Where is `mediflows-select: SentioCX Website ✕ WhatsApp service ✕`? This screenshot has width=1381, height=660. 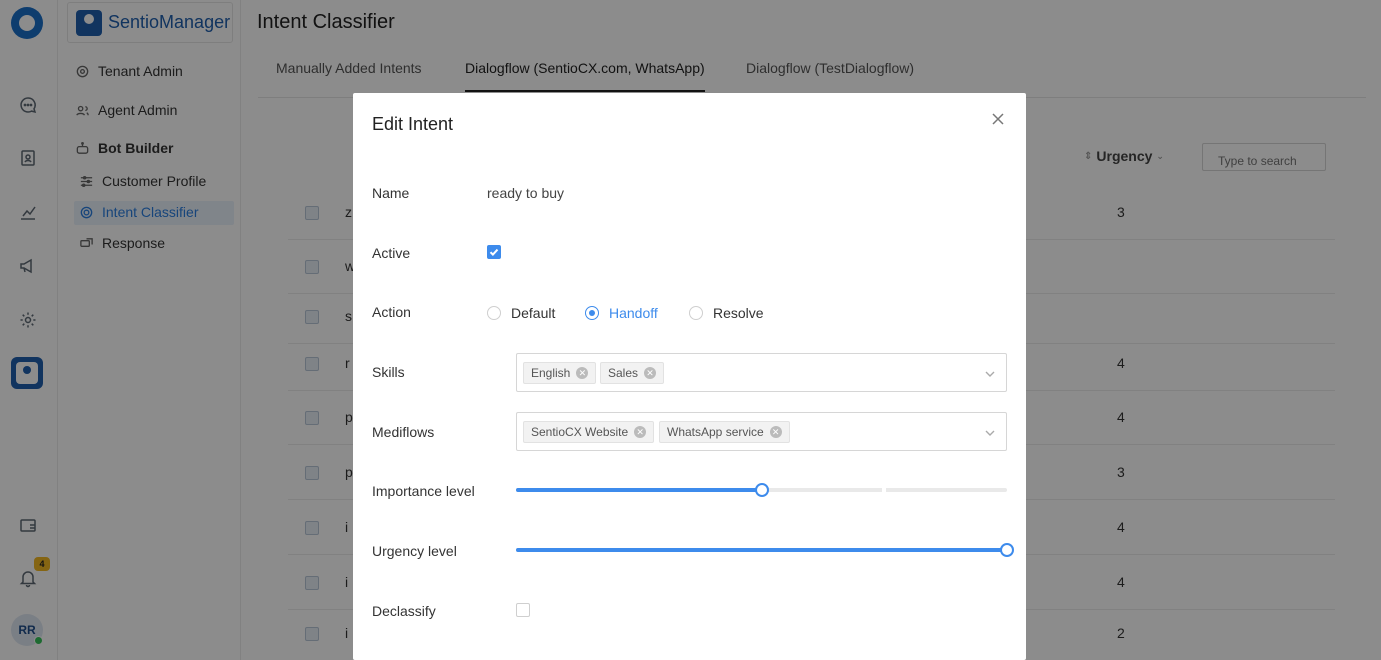
mediflows-select: SentioCX Website ✕ WhatsApp service ✕ is located at coordinates (761, 431).